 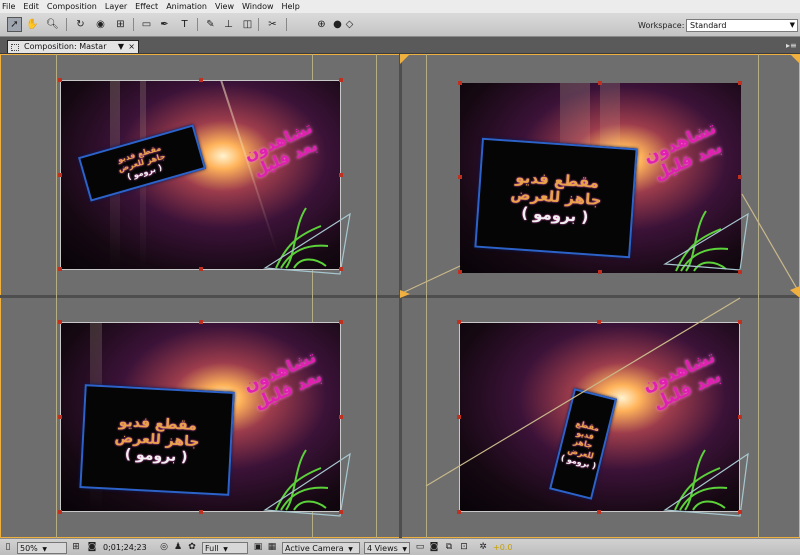 What do you see at coordinates (92, 548) in the screenshot?
I see `snapshot-icon: ◙` at bounding box center [92, 548].